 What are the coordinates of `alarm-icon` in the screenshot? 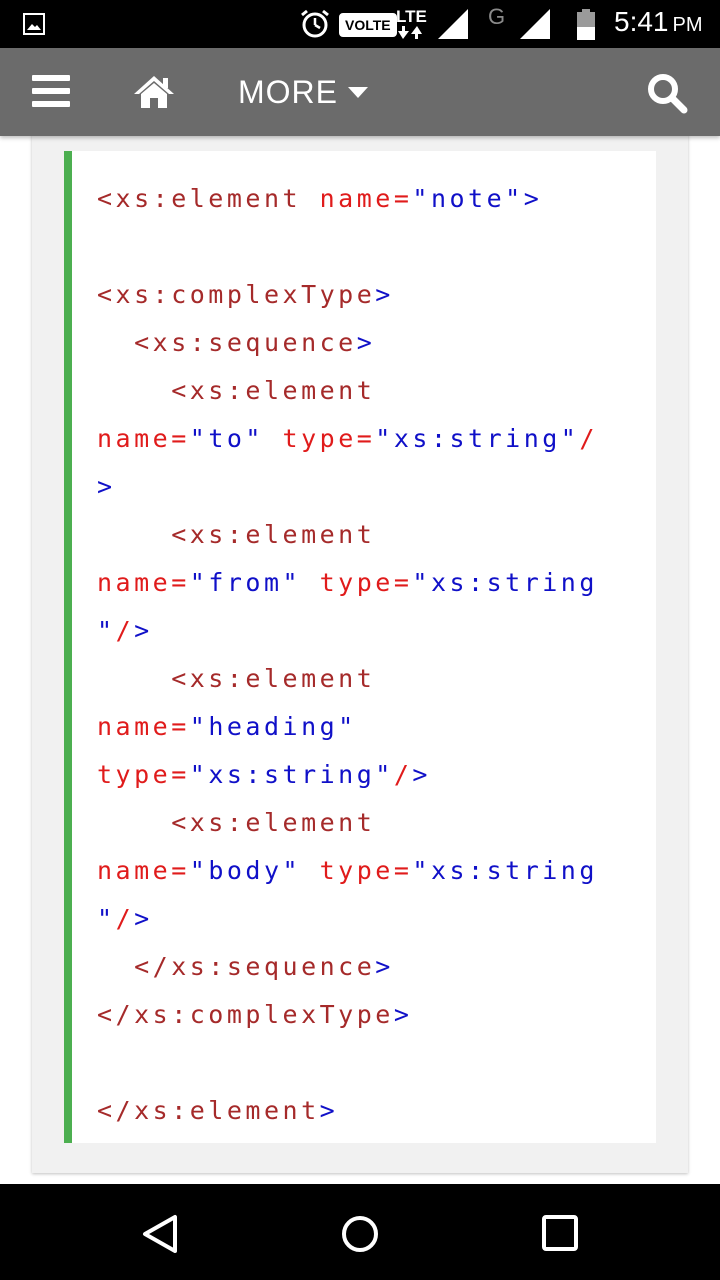 It's located at (315, 23).